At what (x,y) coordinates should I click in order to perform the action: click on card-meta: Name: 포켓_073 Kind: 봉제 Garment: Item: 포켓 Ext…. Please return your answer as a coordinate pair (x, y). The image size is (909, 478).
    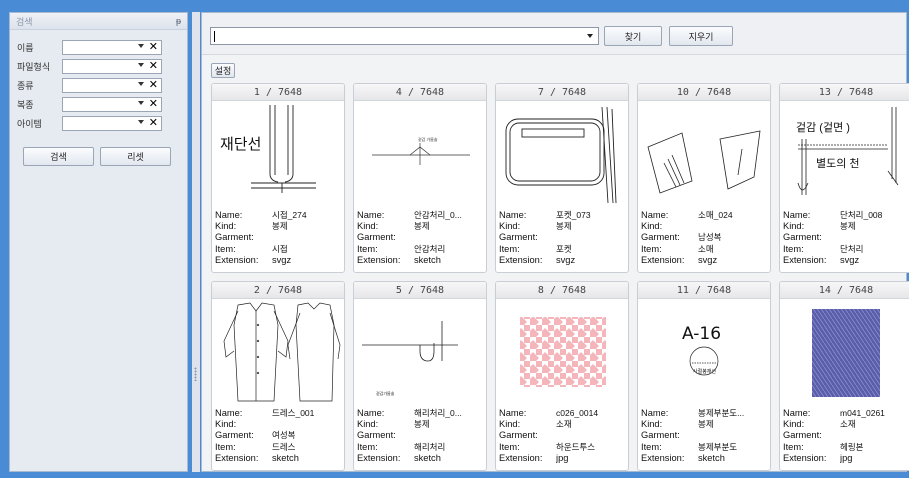
    Looking at the image, I should click on (563, 238).